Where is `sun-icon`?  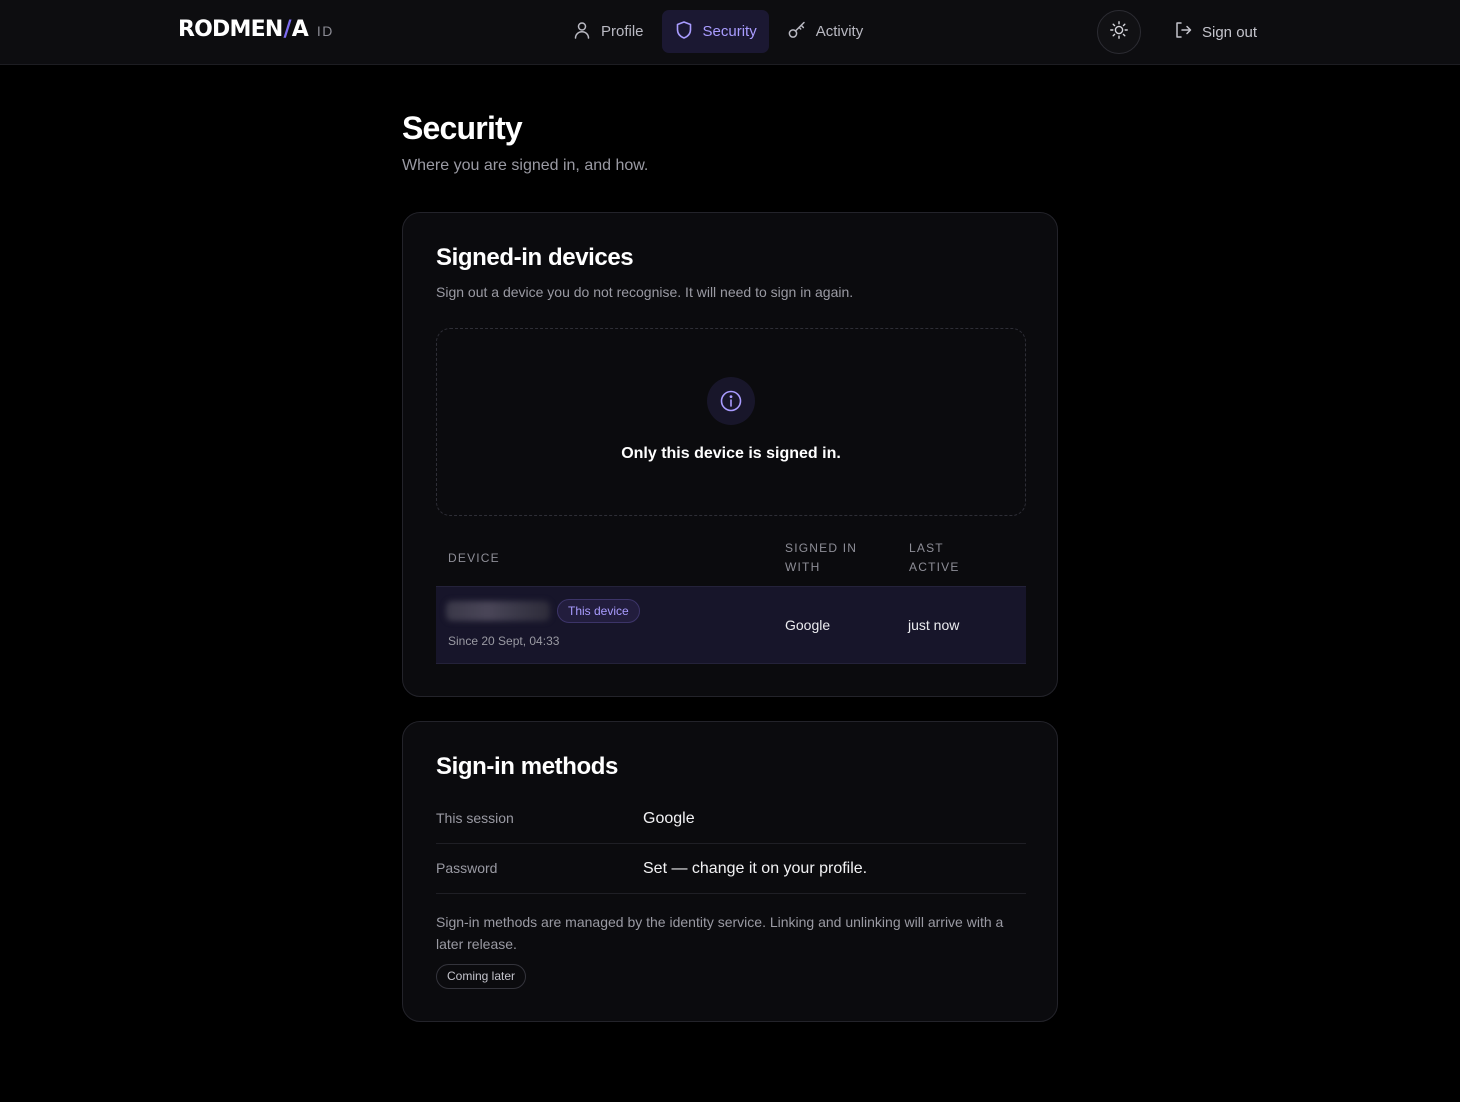 sun-icon is located at coordinates (1119, 32).